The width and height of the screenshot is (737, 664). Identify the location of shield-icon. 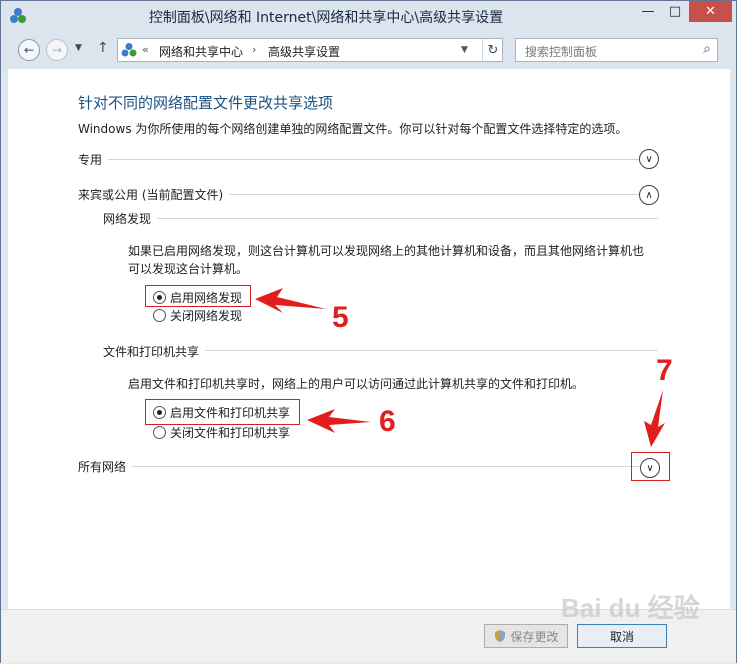
(500, 636).